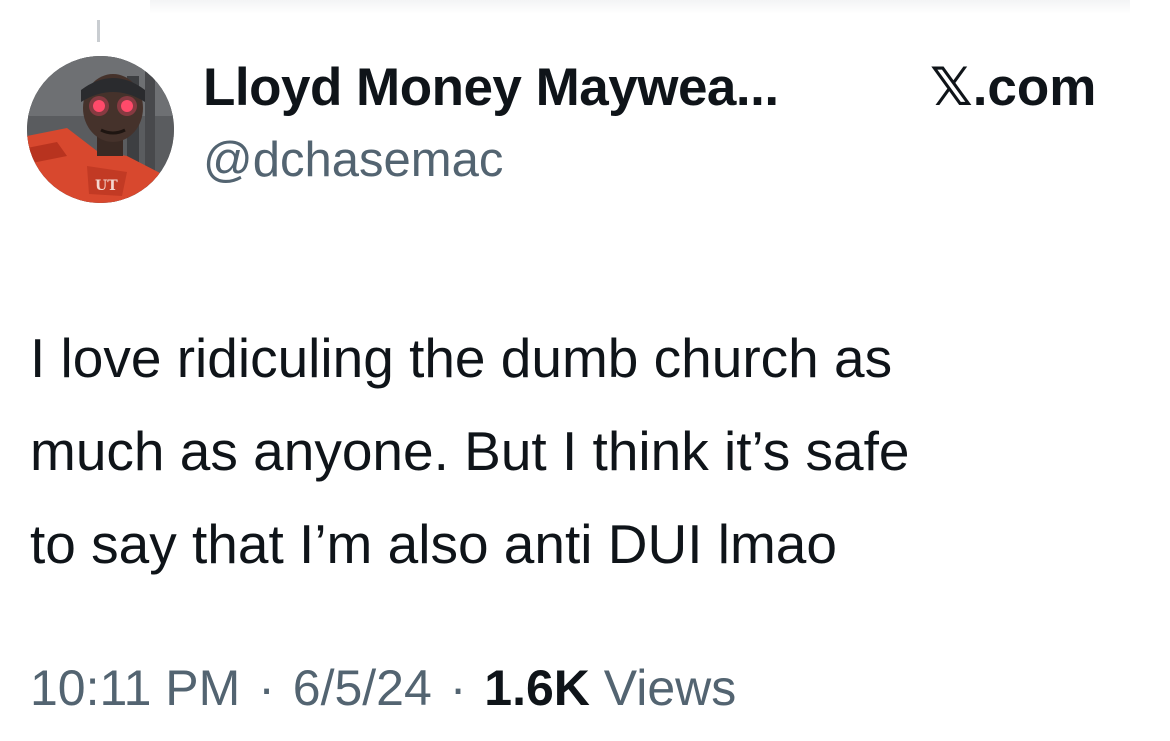 This screenshot has width=1170, height=741. I want to click on user-handle: @dchasemac, so click(353, 160).